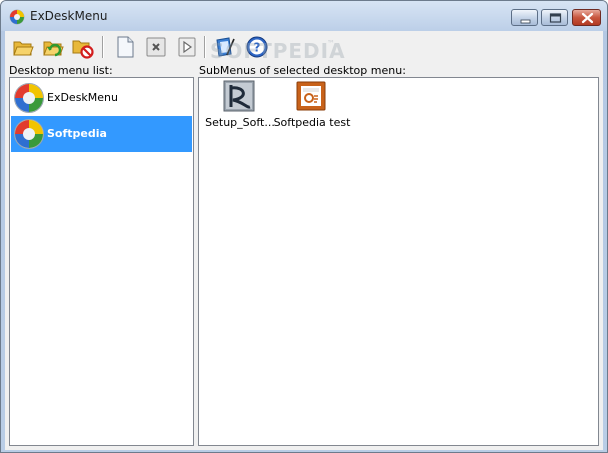  I want to click on maximize-icon, so click(555, 18).